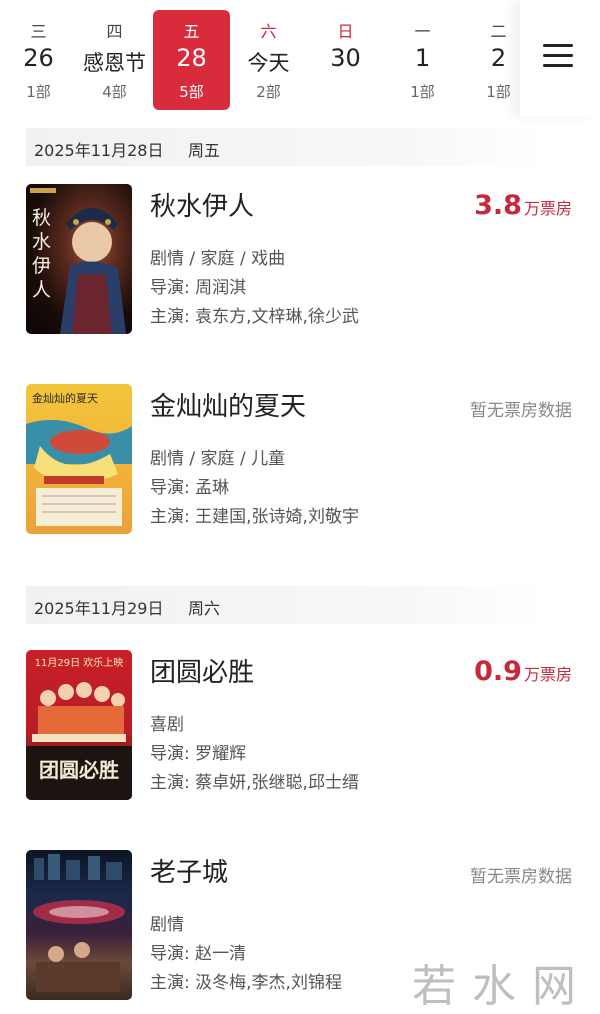 The height and width of the screenshot is (1014, 600). Describe the element at coordinates (114, 31) in the screenshot. I see `weekday-label: 四` at that location.